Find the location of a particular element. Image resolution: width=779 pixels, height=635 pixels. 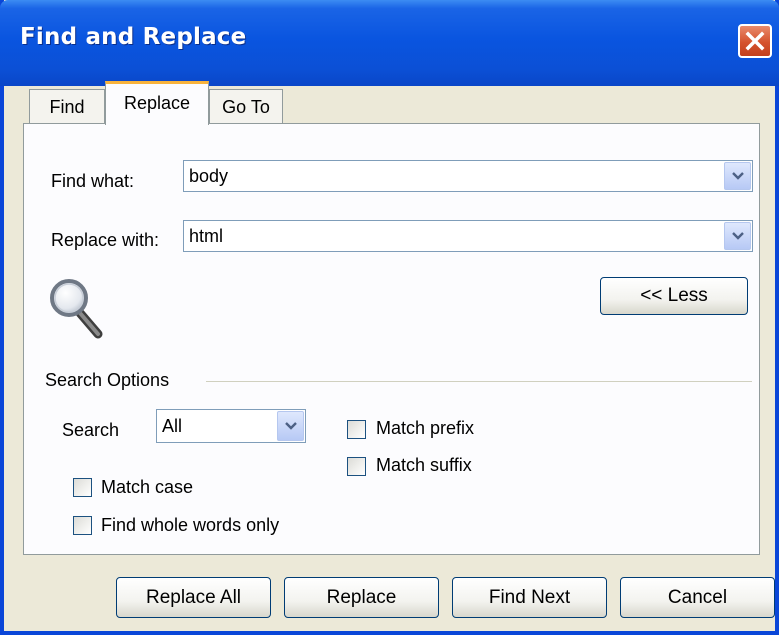

replace-all-label: Replace All is located at coordinates (193, 597).